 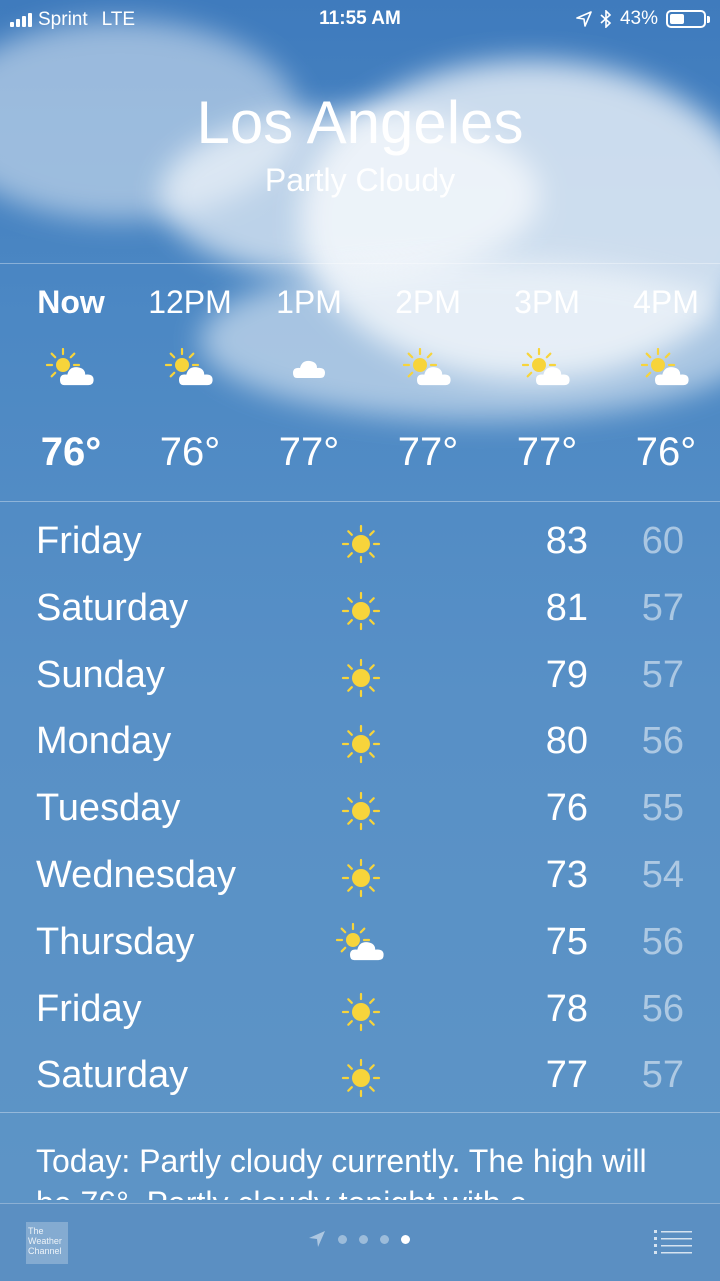 I want to click on divider-daily, so click(x=360, y=1112).